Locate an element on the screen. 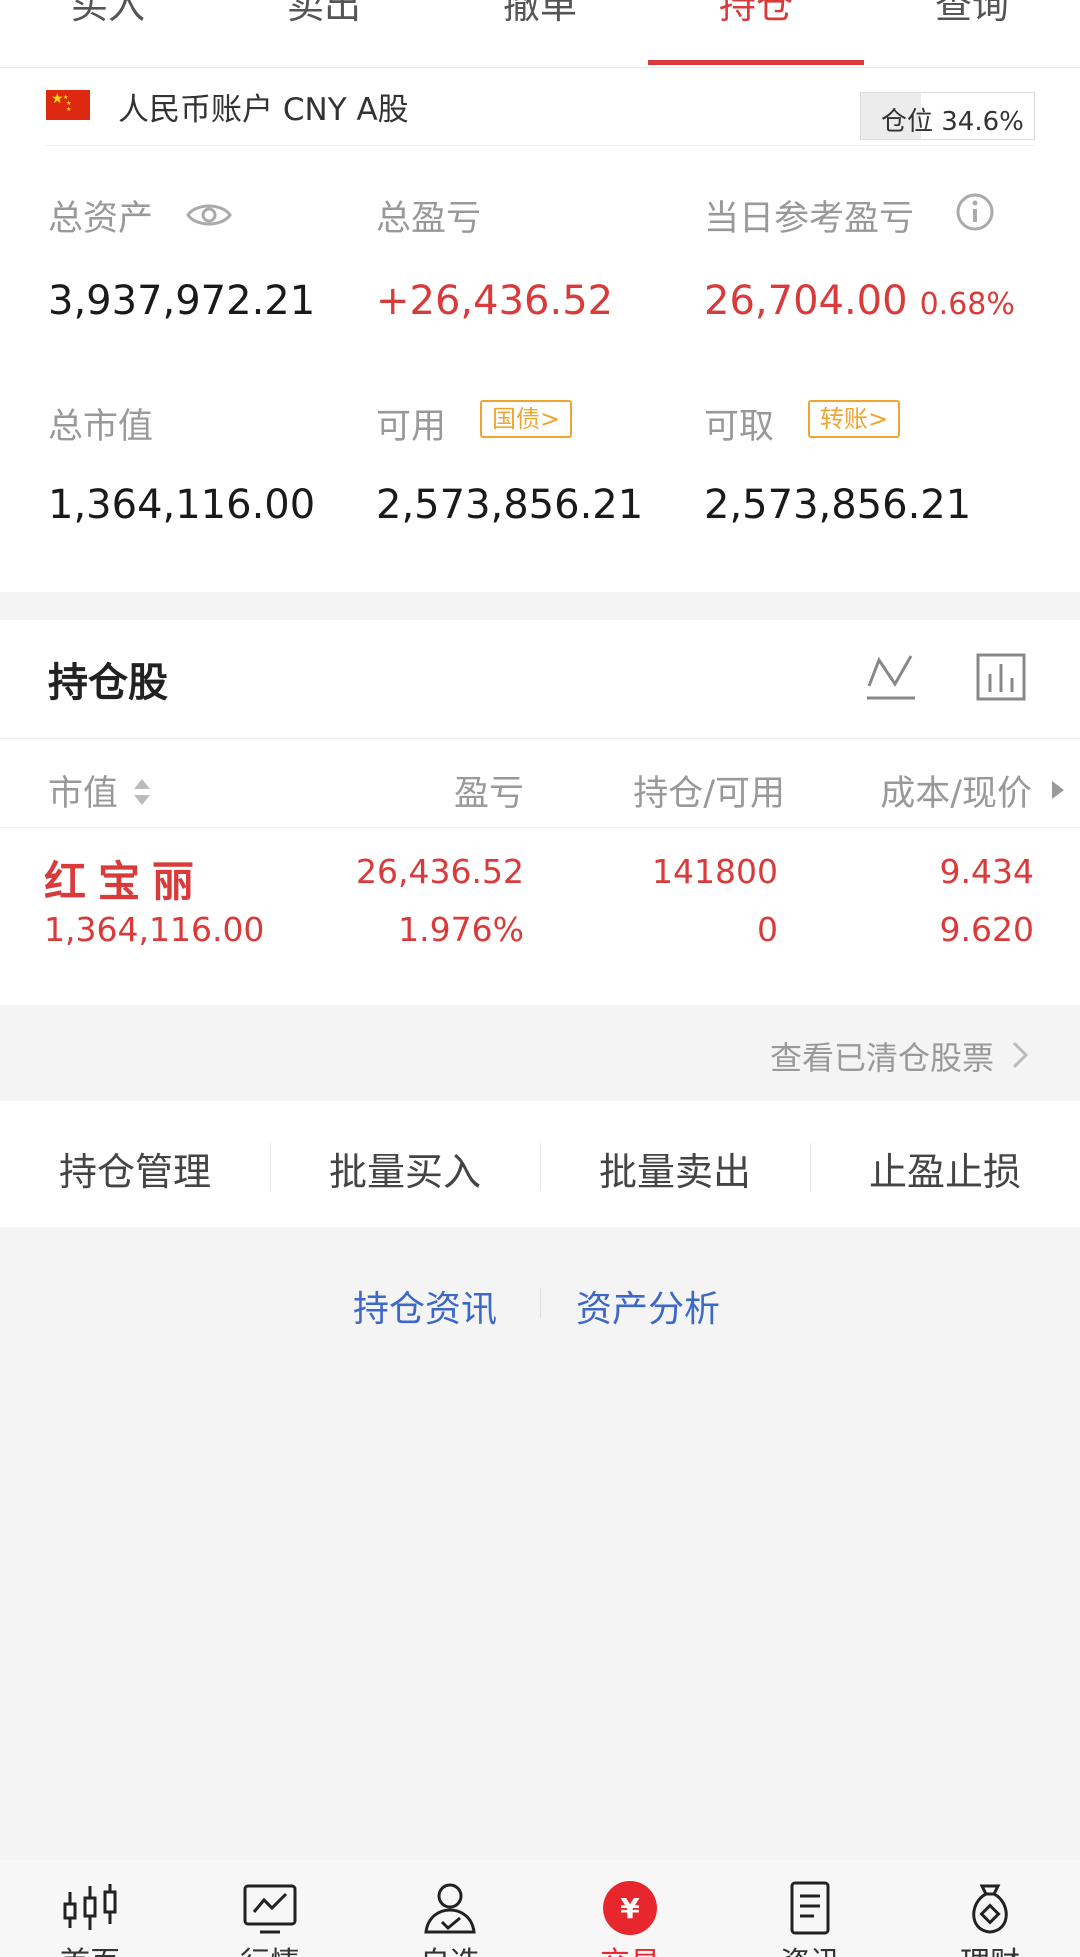 The height and width of the screenshot is (1957, 1080). position-ratio-label: 仓位 34.6% is located at coordinates (952, 122).